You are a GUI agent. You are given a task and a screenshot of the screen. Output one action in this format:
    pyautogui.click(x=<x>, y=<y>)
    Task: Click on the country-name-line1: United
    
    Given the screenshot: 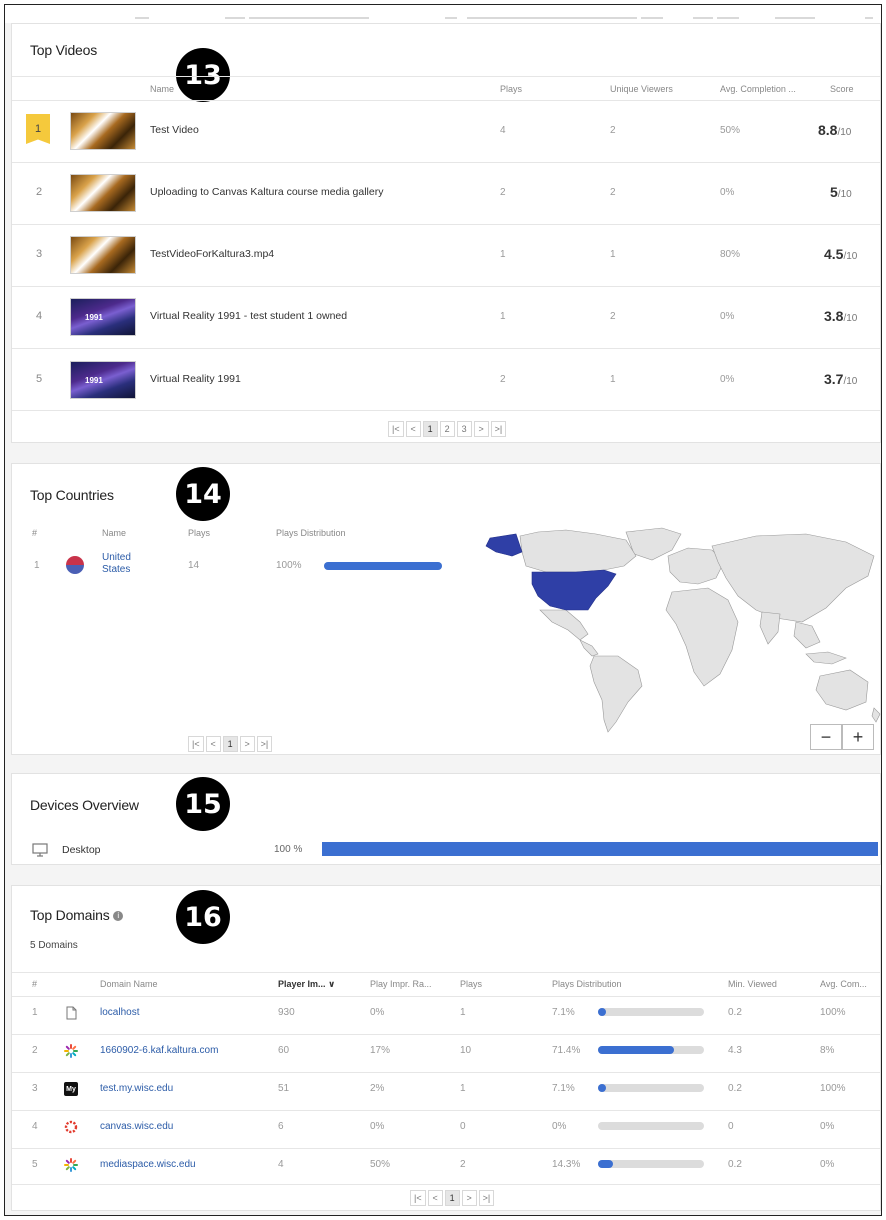 What is the action you would take?
    pyautogui.click(x=116, y=557)
    